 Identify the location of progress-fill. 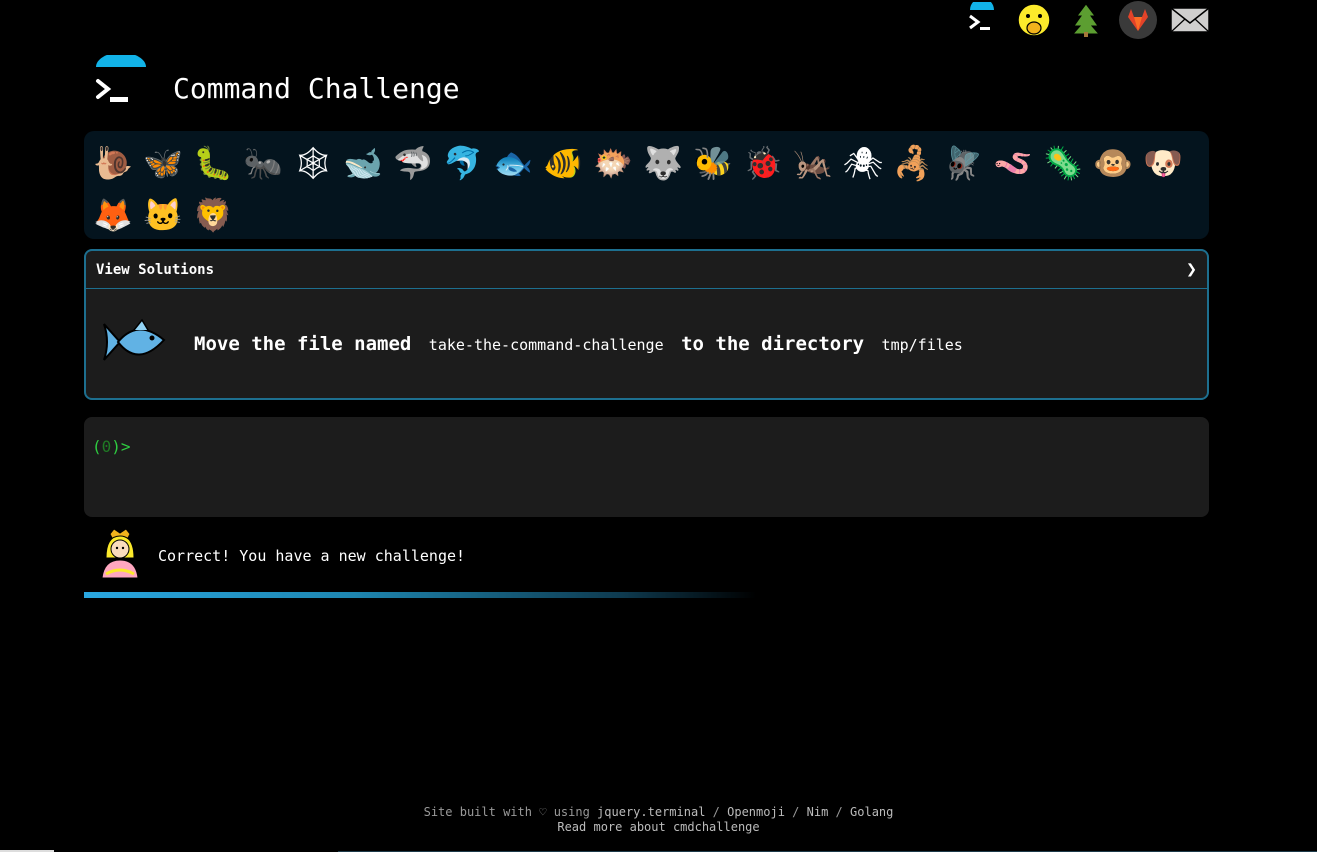
(420, 595).